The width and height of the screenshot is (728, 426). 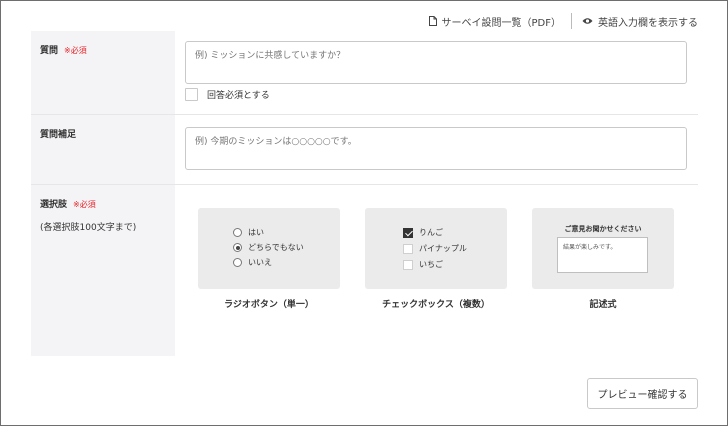 I want to click on radio-card: はい どちらでもない いいえ, so click(x=269, y=248).